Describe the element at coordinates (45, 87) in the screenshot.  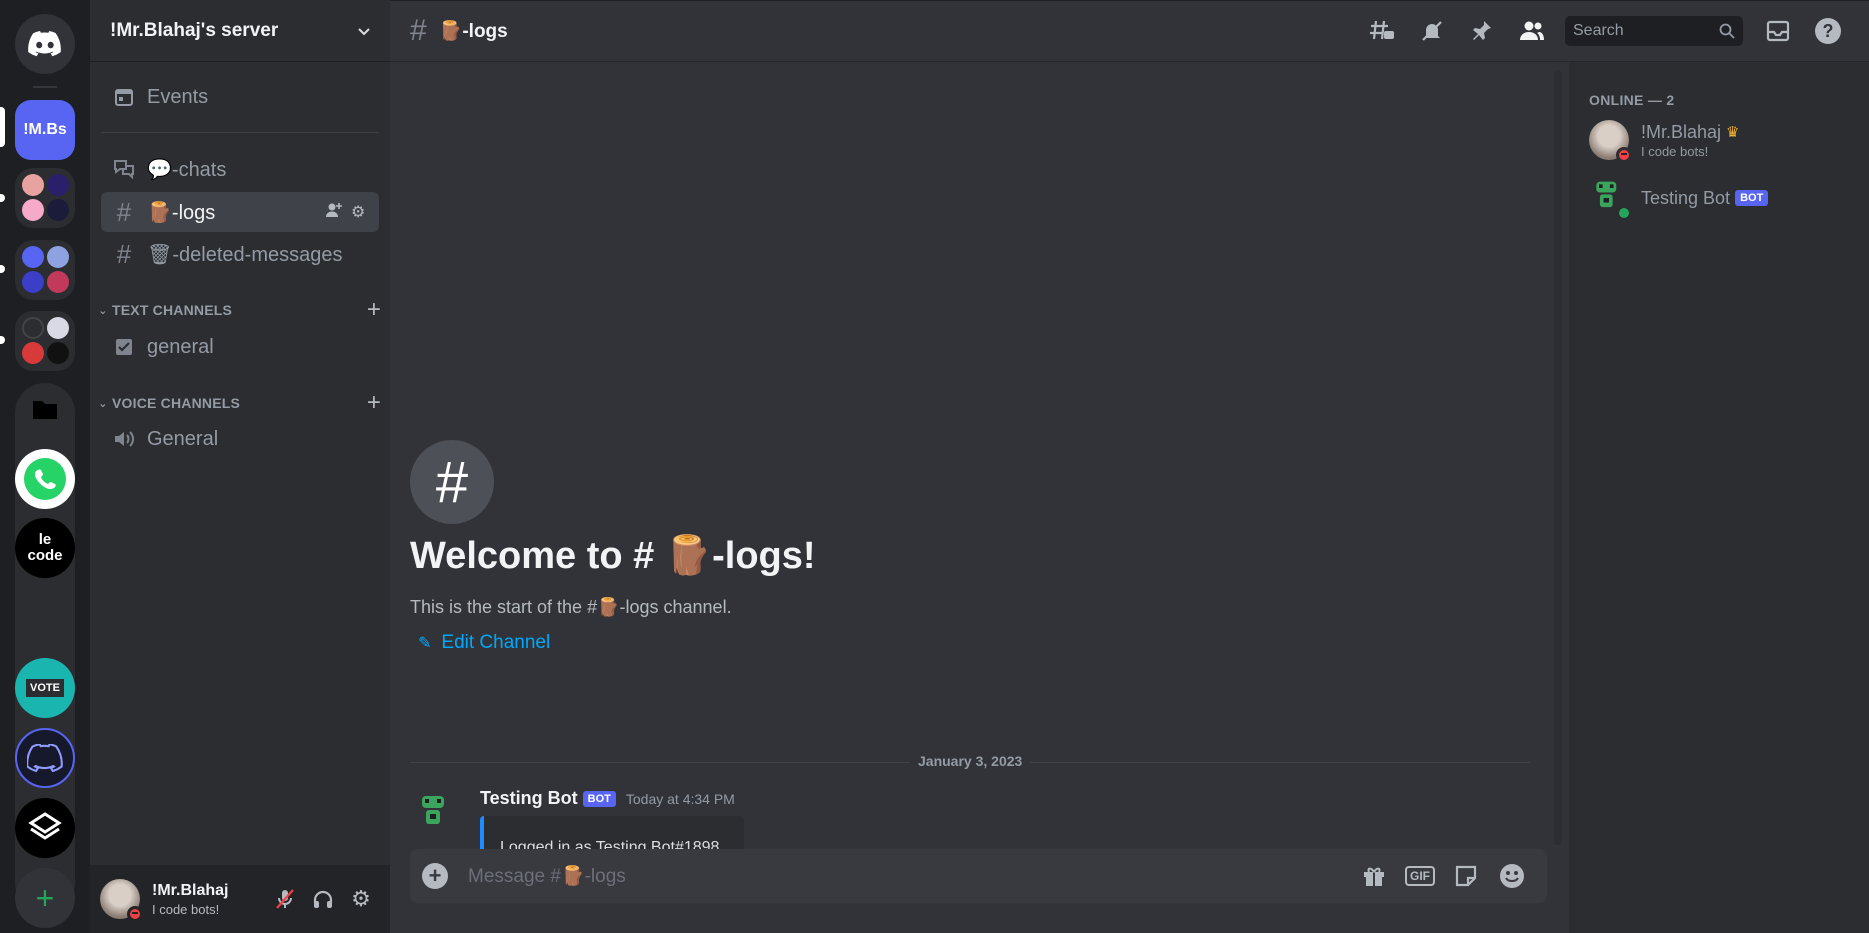
I see `rail-separator` at that location.